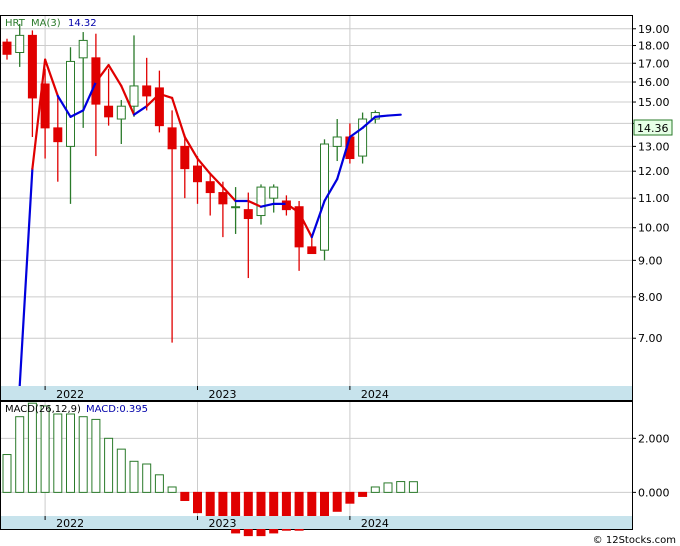  I want to click on price-y-tick-label: 17.00, so click(654, 63).